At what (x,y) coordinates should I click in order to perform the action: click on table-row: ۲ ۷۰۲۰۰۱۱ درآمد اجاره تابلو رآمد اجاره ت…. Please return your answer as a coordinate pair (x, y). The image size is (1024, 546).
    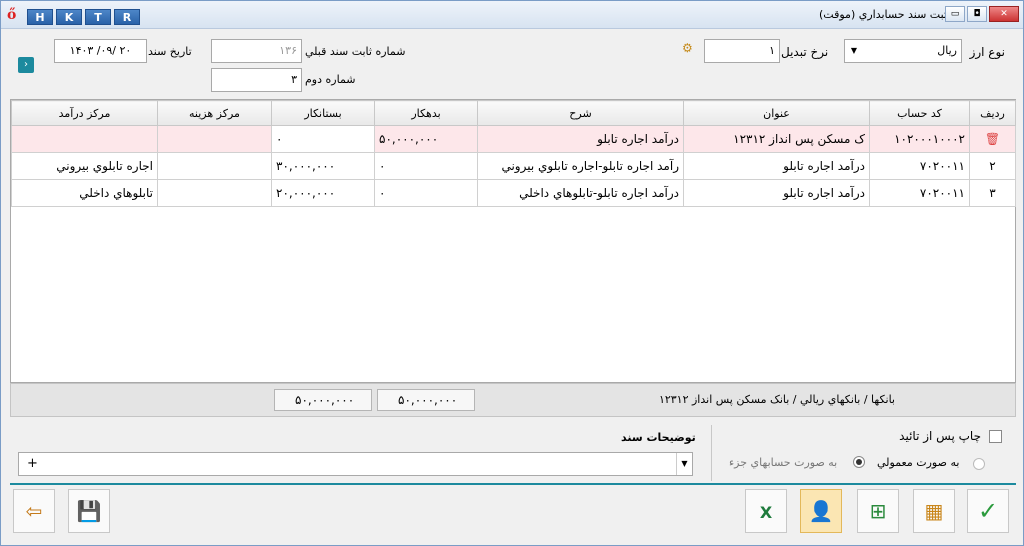
    Looking at the image, I should click on (513, 166).